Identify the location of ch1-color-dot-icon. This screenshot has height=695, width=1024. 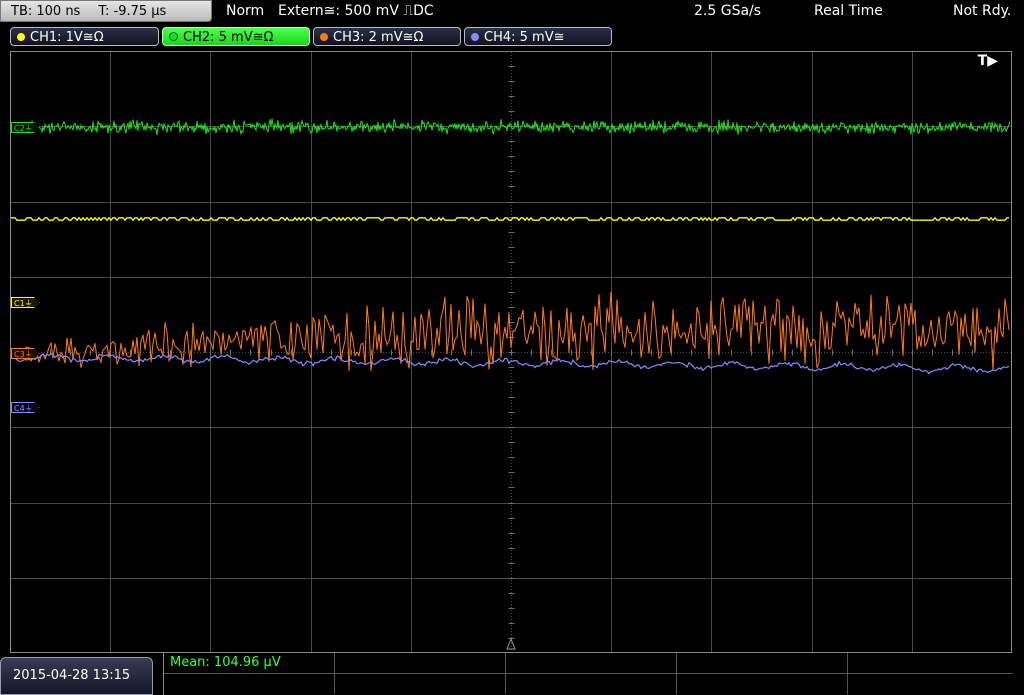
(21, 37).